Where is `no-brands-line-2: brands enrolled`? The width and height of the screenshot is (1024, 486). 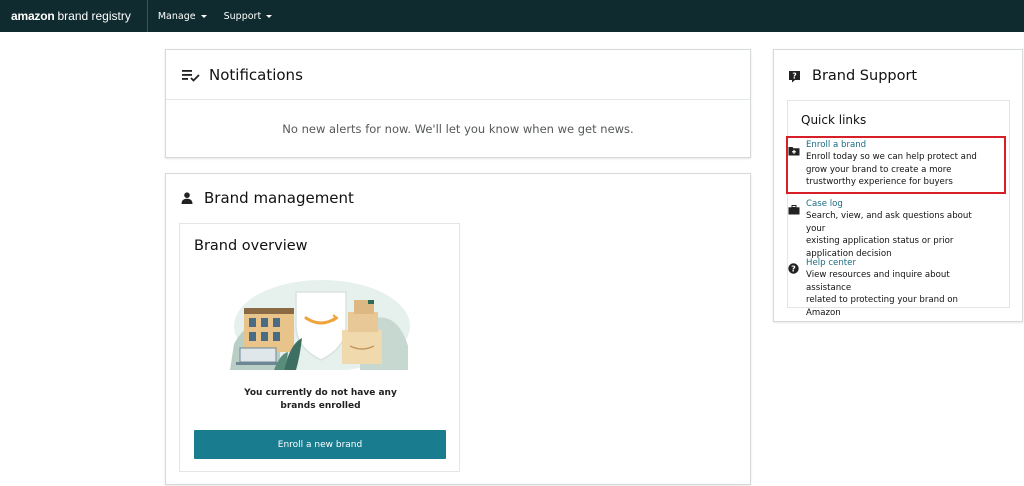 no-brands-line-2: brands enrolled is located at coordinates (320, 406).